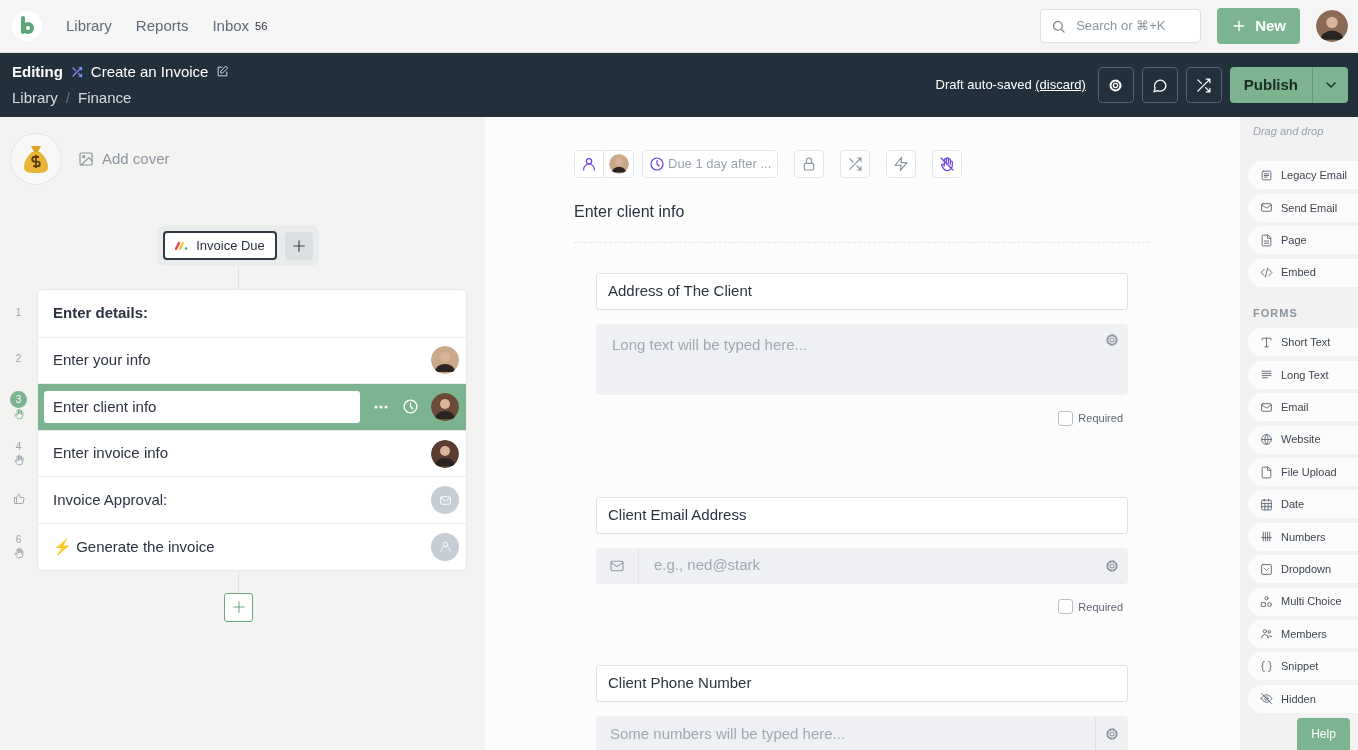 The width and height of the screenshot is (1358, 750). I want to click on palette-item: Multi Choice, so click(1303, 601).